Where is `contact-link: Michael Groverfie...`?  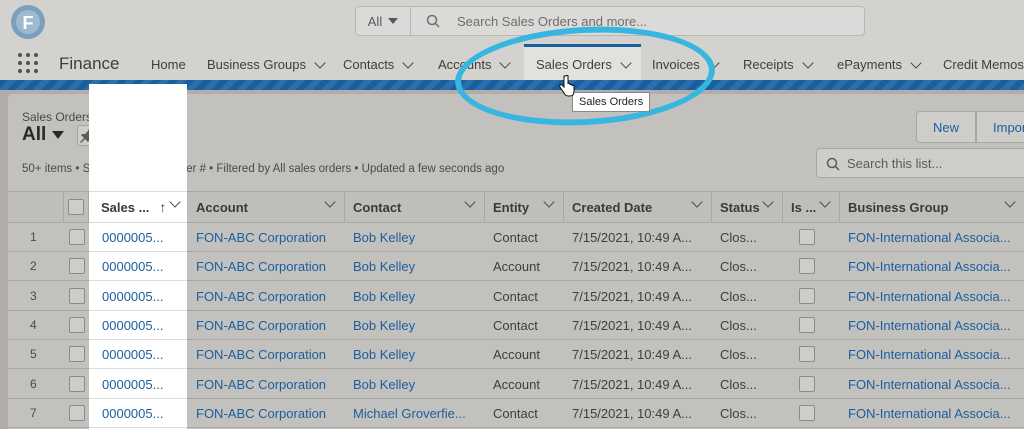 contact-link: Michael Groverfie... is located at coordinates (415, 413).